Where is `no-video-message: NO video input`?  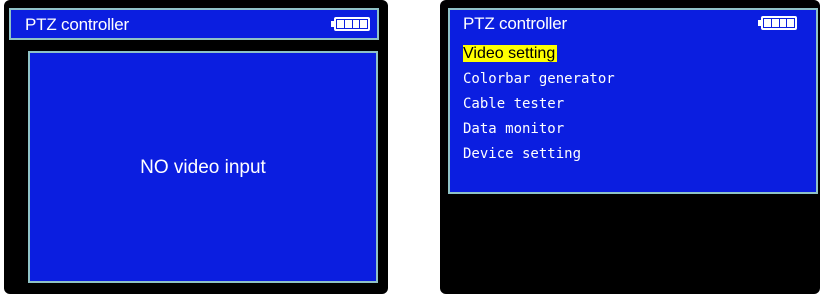 no-video-message: NO video input is located at coordinates (203, 167).